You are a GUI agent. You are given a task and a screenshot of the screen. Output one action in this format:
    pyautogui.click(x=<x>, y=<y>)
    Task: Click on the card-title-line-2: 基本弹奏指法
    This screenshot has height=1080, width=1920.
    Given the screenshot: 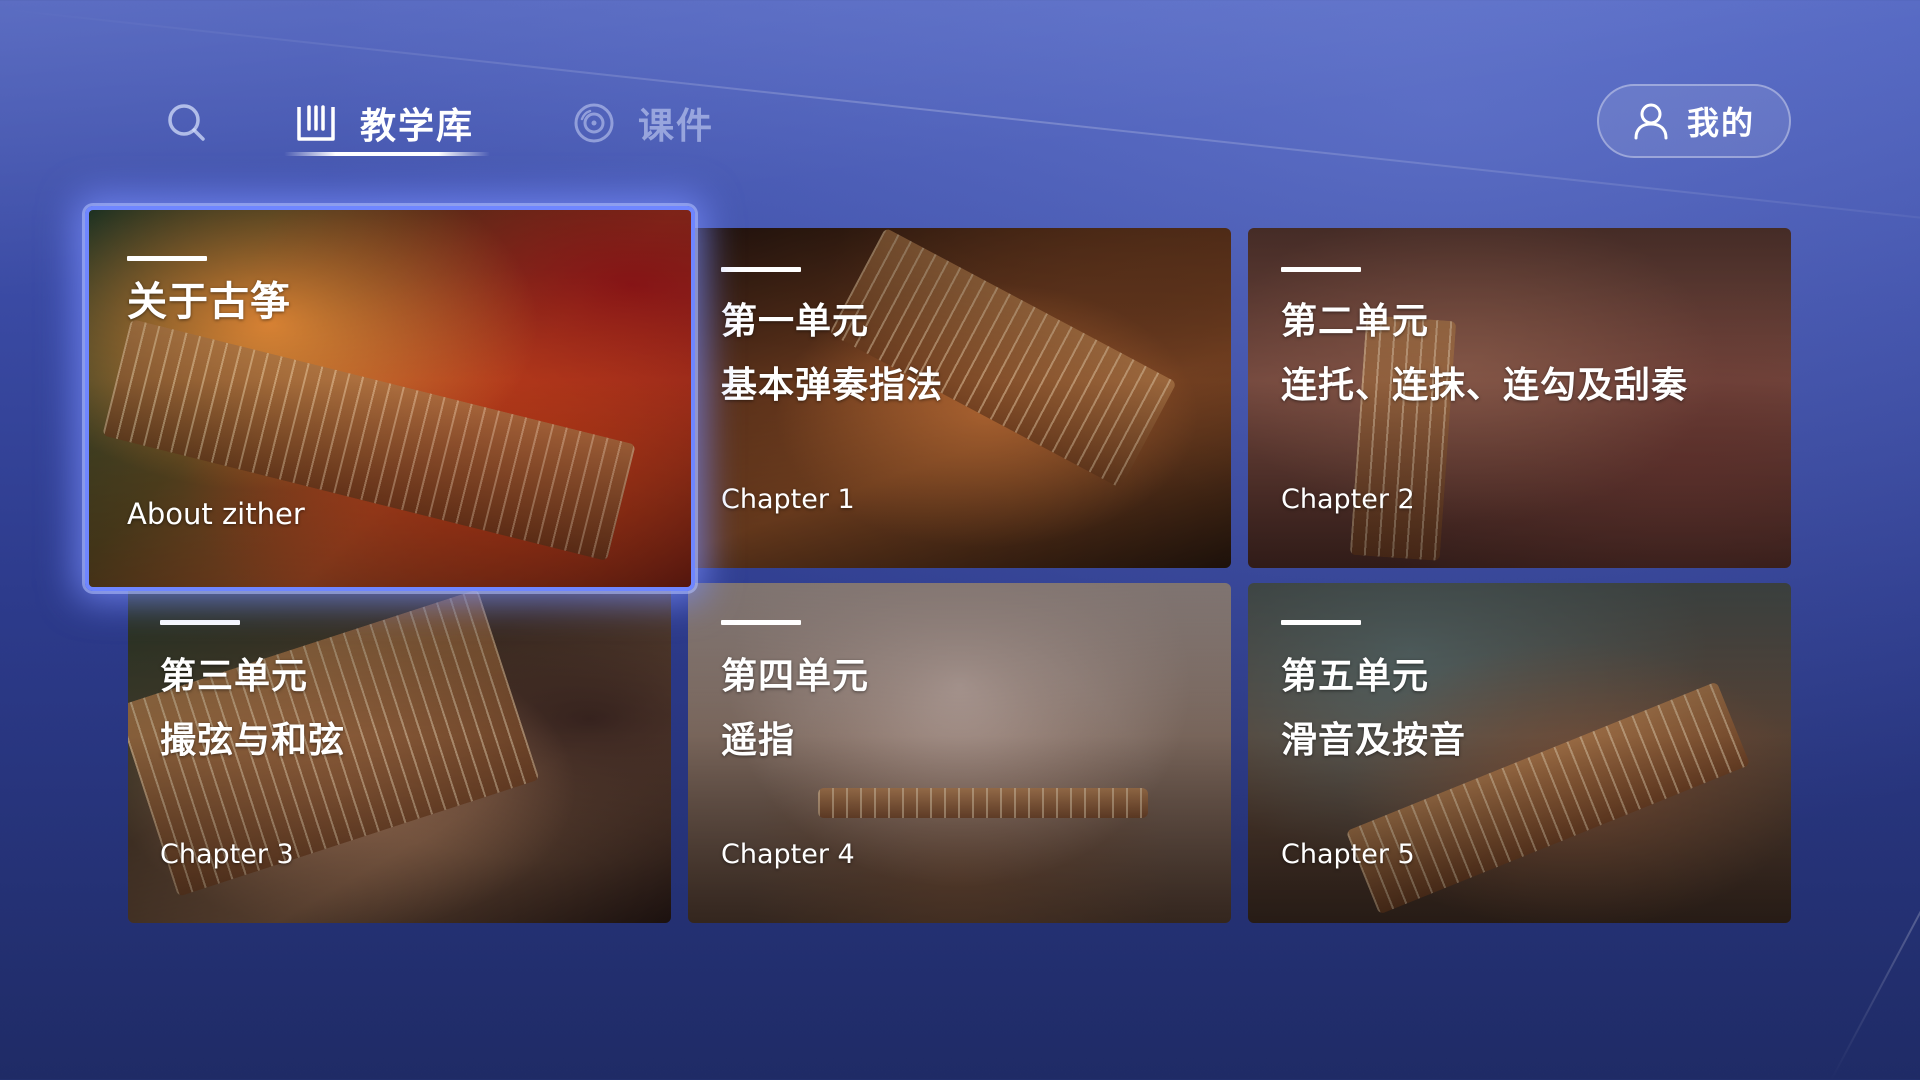 What is the action you would take?
    pyautogui.click(x=832, y=385)
    